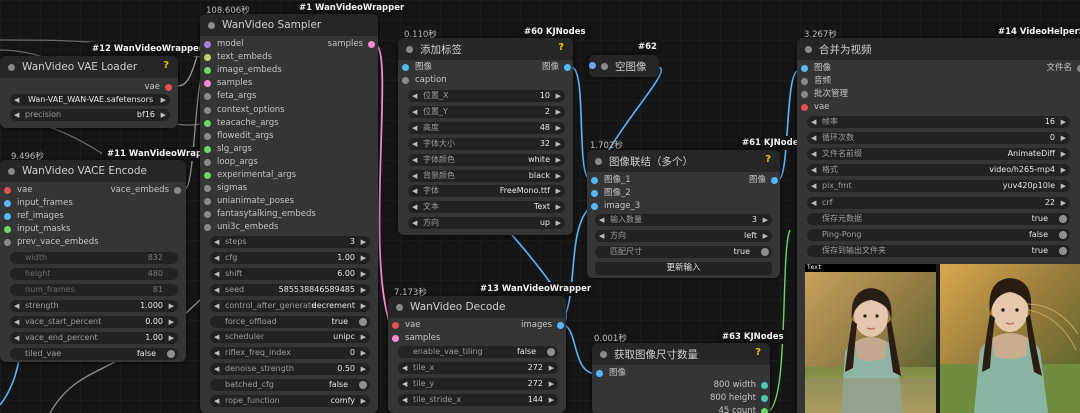 This screenshot has height=413, width=1080. What do you see at coordinates (244, 110) in the screenshot?
I see `input-slot: context_options` at bounding box center [244, 110].